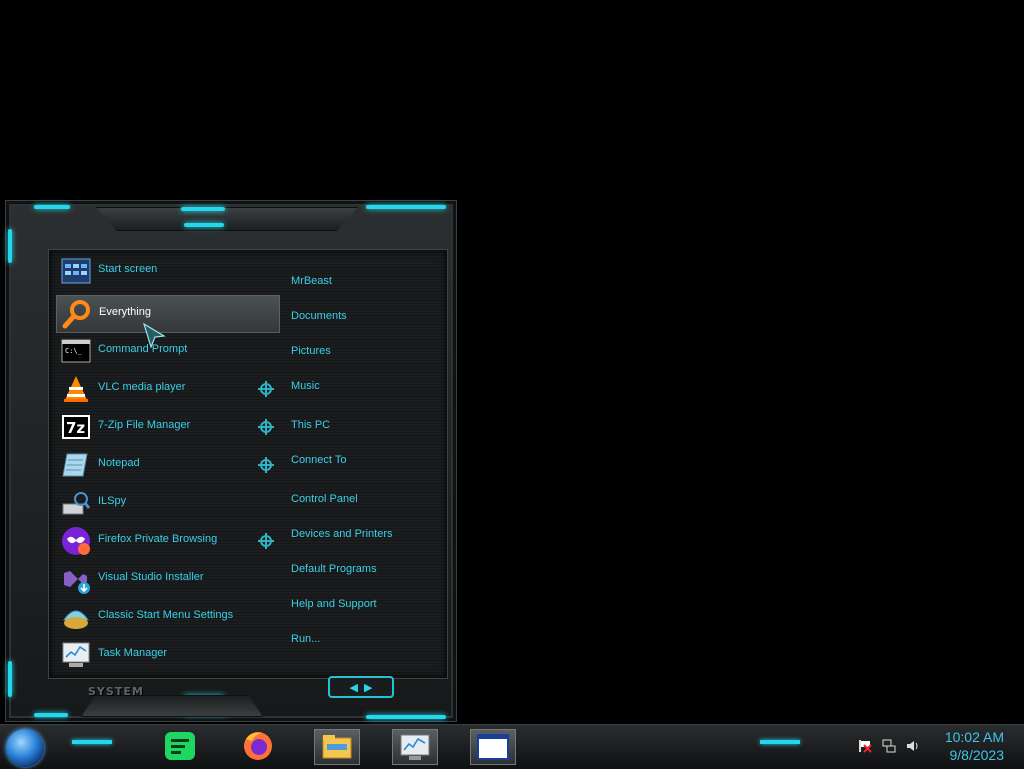  Describe the element at coordinates (116, 691) in the screenshot. I see `system-label: SYSTEM` at that location.